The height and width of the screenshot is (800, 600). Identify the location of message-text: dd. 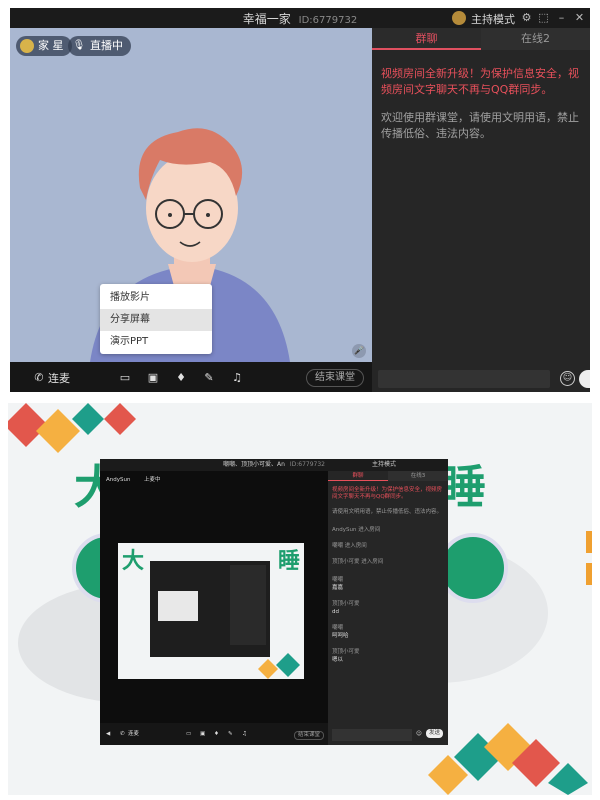
(335, 612).